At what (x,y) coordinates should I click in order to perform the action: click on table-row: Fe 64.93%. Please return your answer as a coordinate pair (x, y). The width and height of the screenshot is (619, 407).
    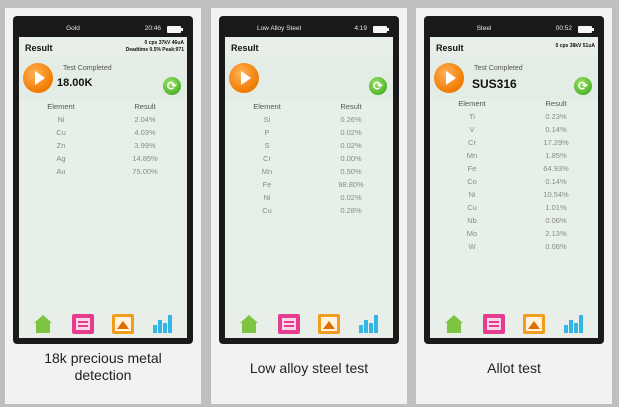
    Looking at the image, I should click on (514, 168).